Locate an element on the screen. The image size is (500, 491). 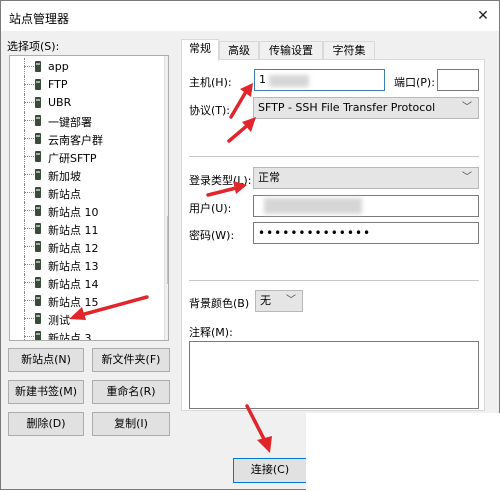
tree-item: 新站点 14 is located at coordinates (85, 283).